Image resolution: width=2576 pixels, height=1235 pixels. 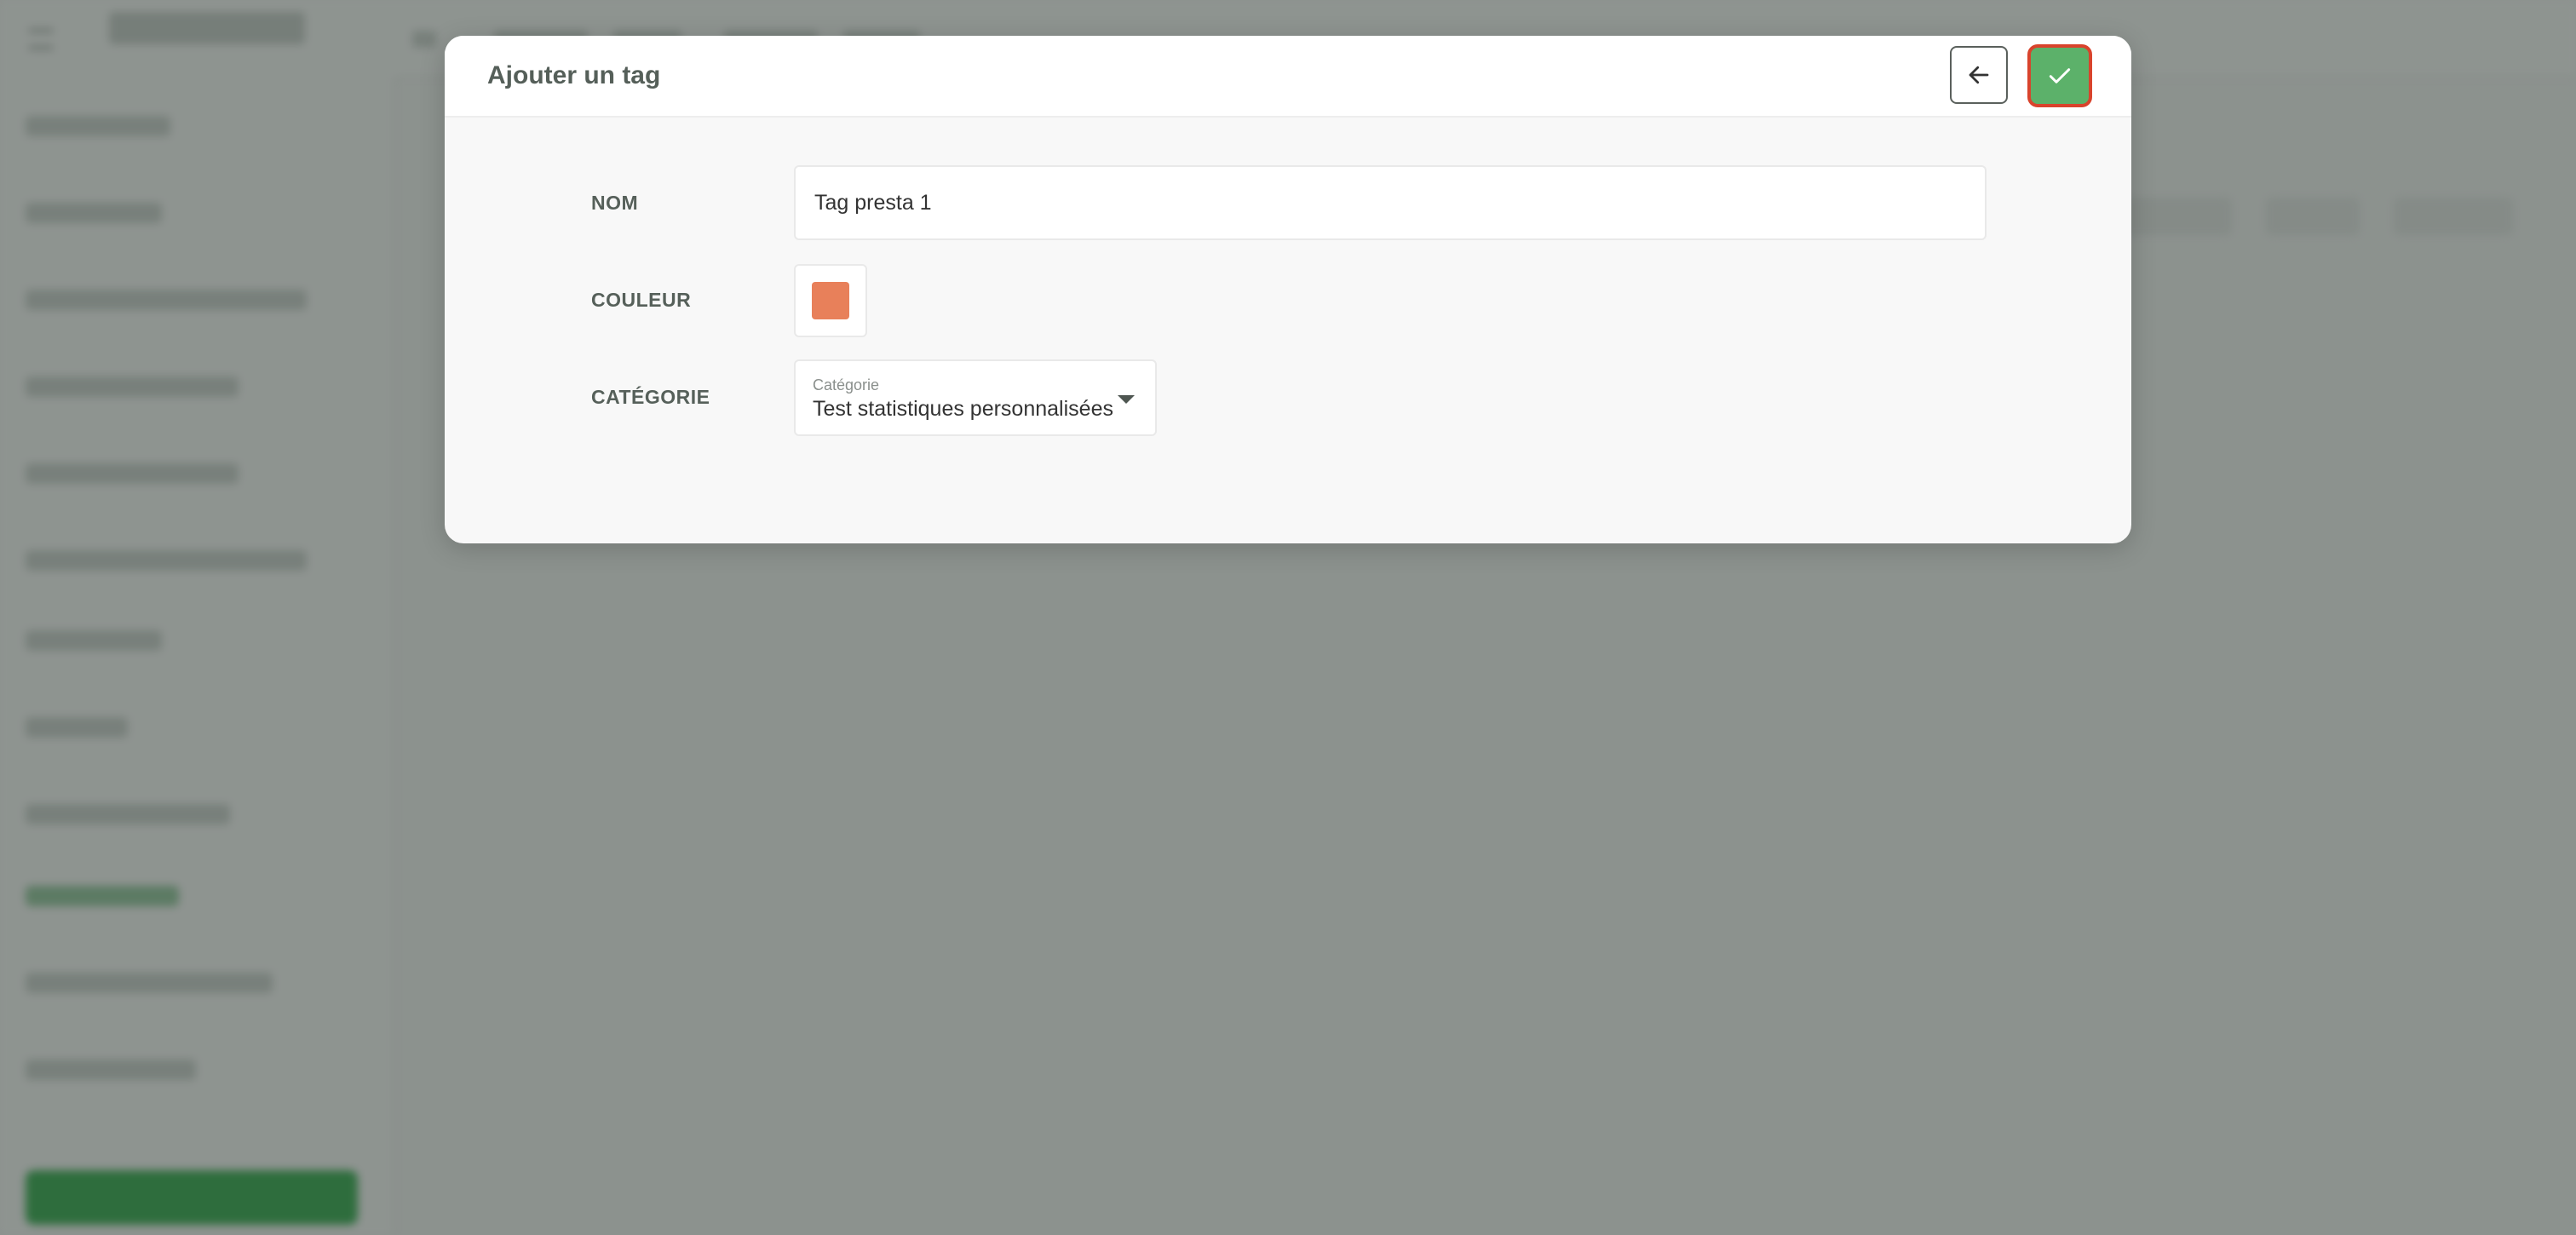 I want to click on name-label: NOM, so click(x=615, y=203).